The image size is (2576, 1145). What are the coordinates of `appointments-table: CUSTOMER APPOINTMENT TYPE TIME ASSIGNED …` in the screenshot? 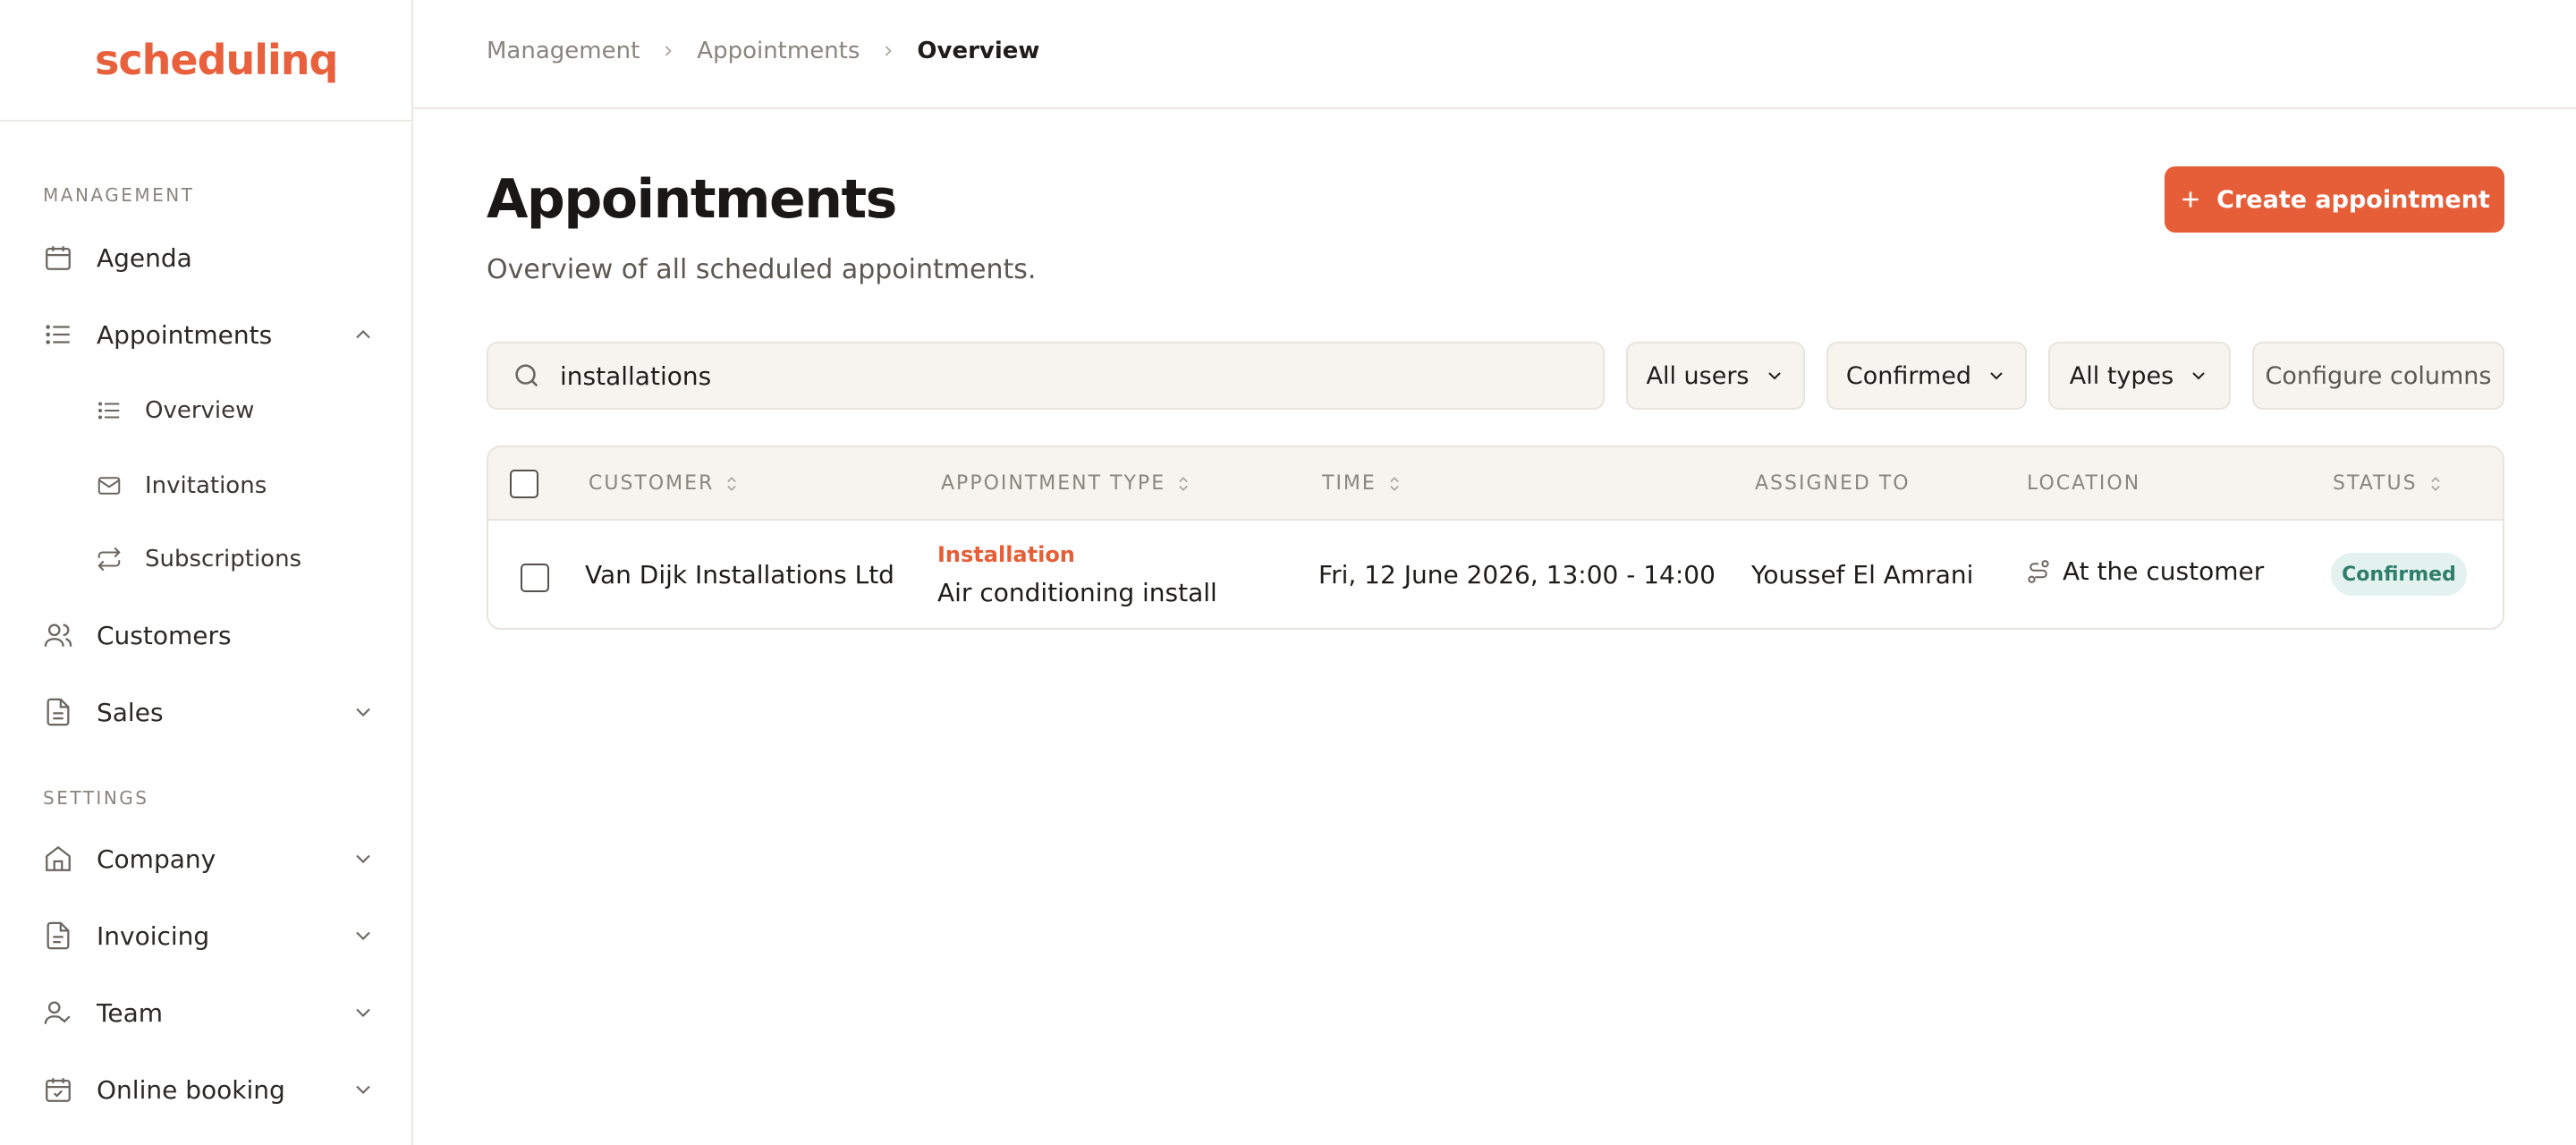 It's located at (1495, 537).